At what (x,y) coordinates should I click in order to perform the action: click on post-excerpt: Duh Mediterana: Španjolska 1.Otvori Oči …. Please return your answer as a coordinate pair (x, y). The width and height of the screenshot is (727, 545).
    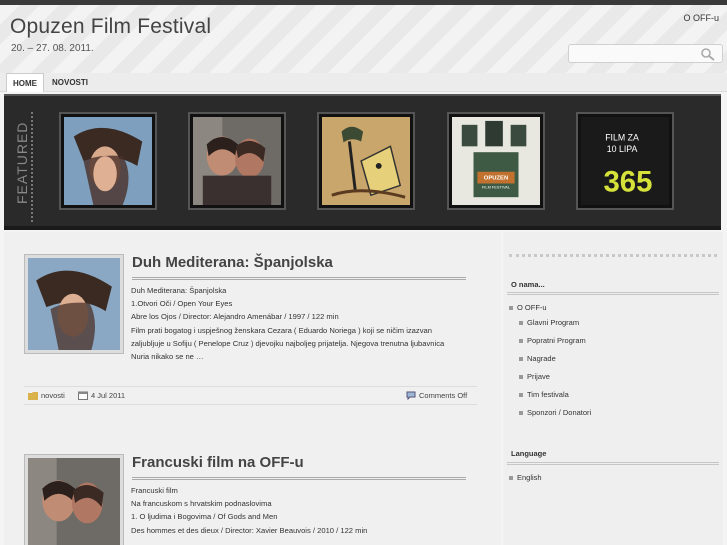
    Looking at the image, I should click on (288, 324).